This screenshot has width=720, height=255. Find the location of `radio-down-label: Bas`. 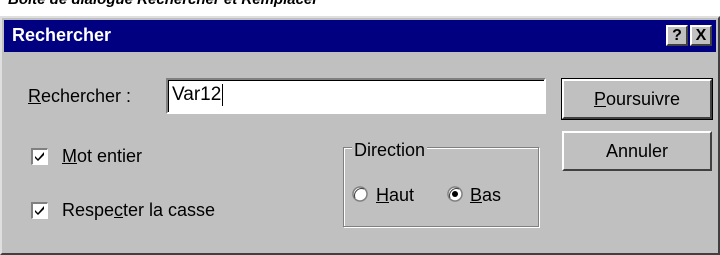

radio-down-label: Bas is located at coordinates (486, 195).